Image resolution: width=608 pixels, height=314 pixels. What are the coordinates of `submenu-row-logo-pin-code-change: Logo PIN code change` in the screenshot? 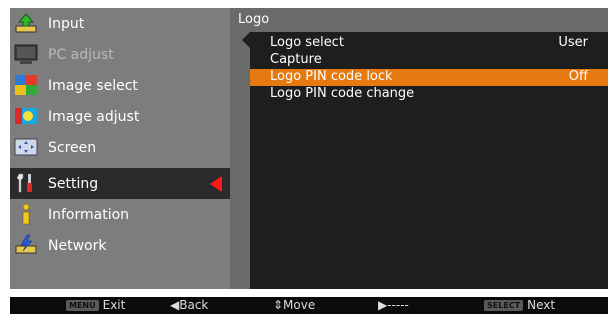 It's located at (429, 94).